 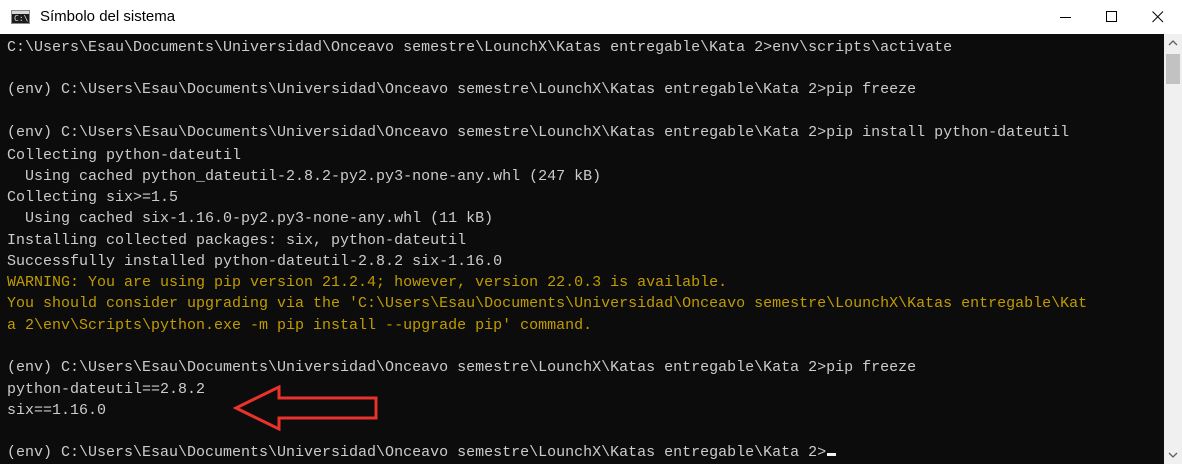 I want to click on console-line: six==1.16.0, so click(x=57, y=410).